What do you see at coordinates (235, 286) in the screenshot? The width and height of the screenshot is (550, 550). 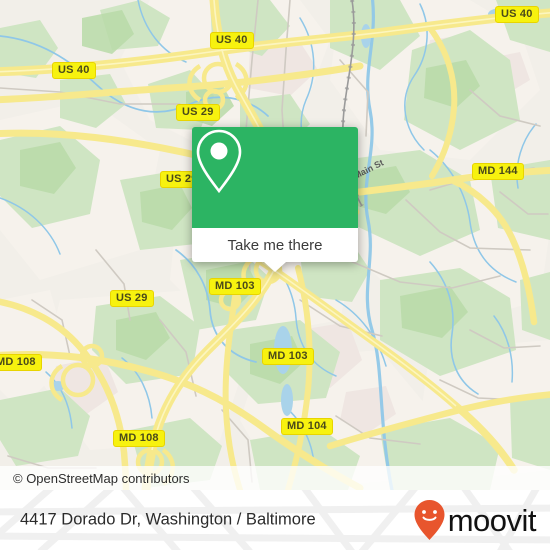 I see `road-shield-md-103-a: MD 103` at bounding box center [235, 286].